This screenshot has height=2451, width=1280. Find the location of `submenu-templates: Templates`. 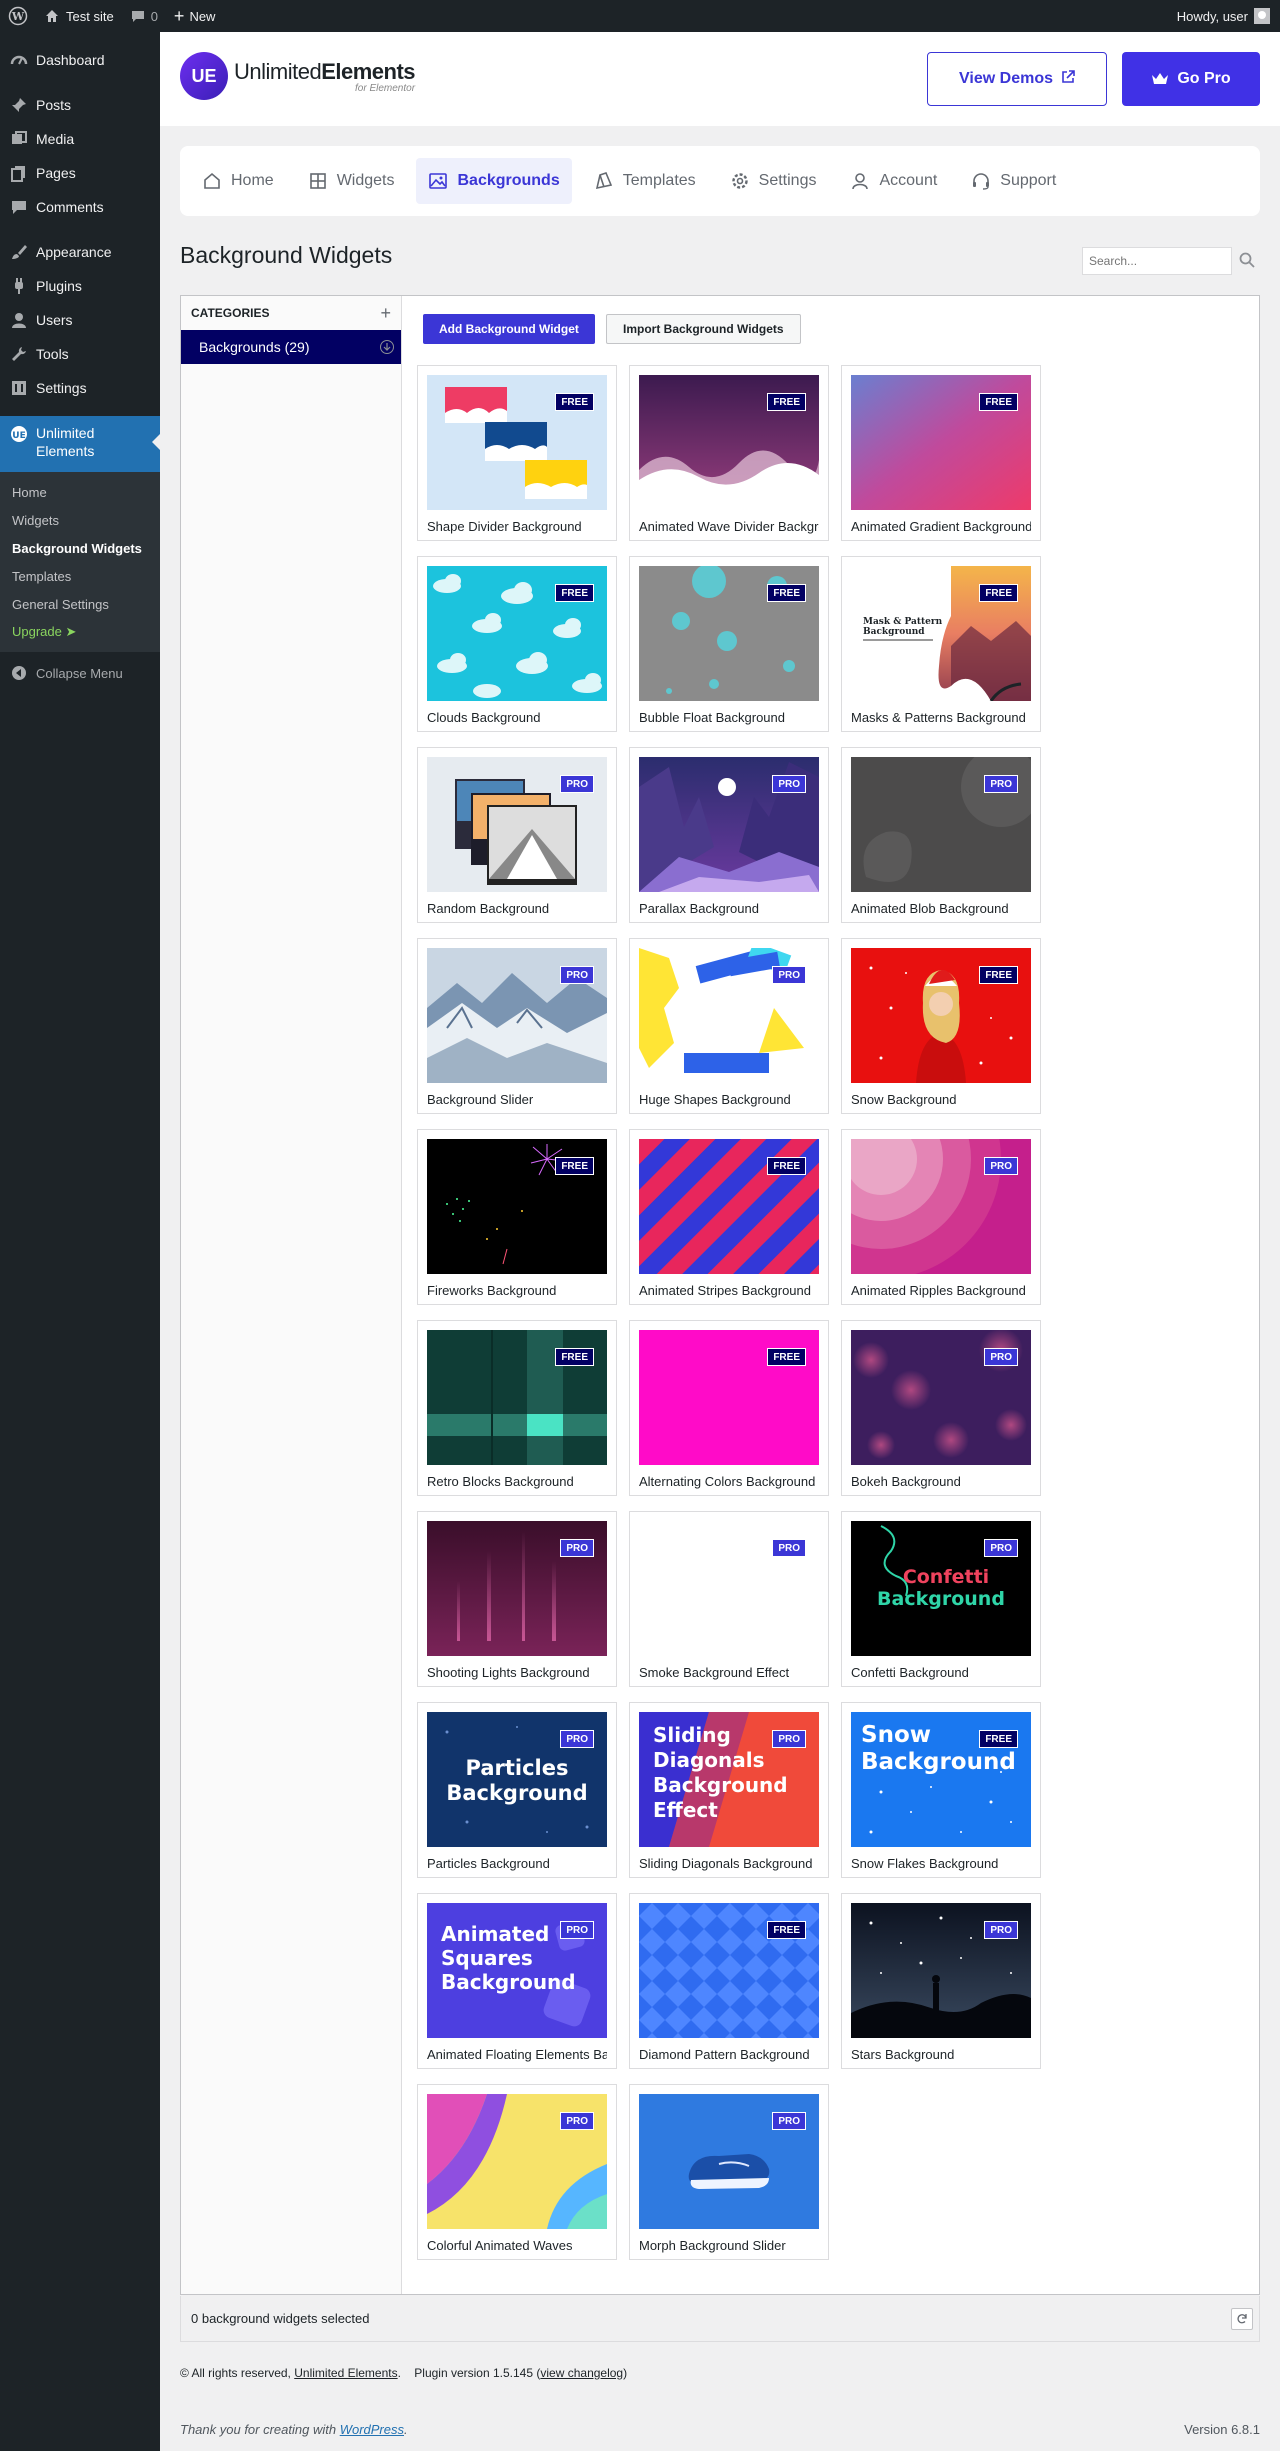

submenu-templates: Templates is located at coordinates (80, 576).